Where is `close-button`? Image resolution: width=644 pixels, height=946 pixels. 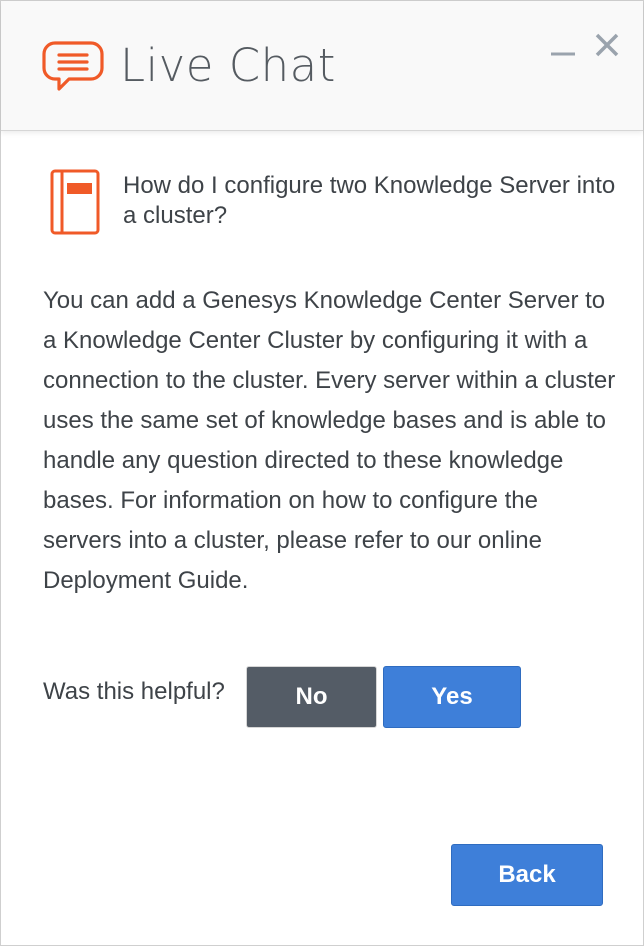 close-button is located at coordinates (607, 45).